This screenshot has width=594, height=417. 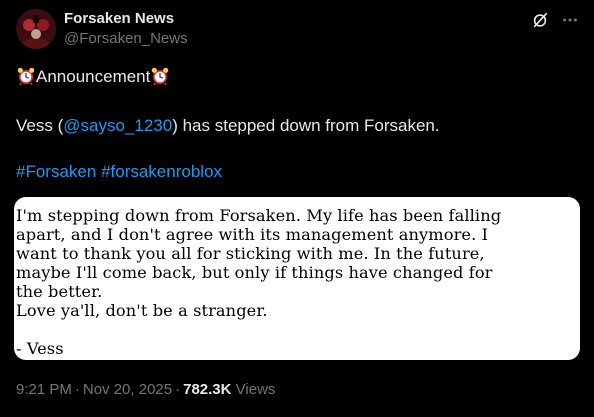 What do you see at coordinates (44, 389) in the screenshot?
I see `post-time: 9:21 PM` at bounding box center [44, 389].